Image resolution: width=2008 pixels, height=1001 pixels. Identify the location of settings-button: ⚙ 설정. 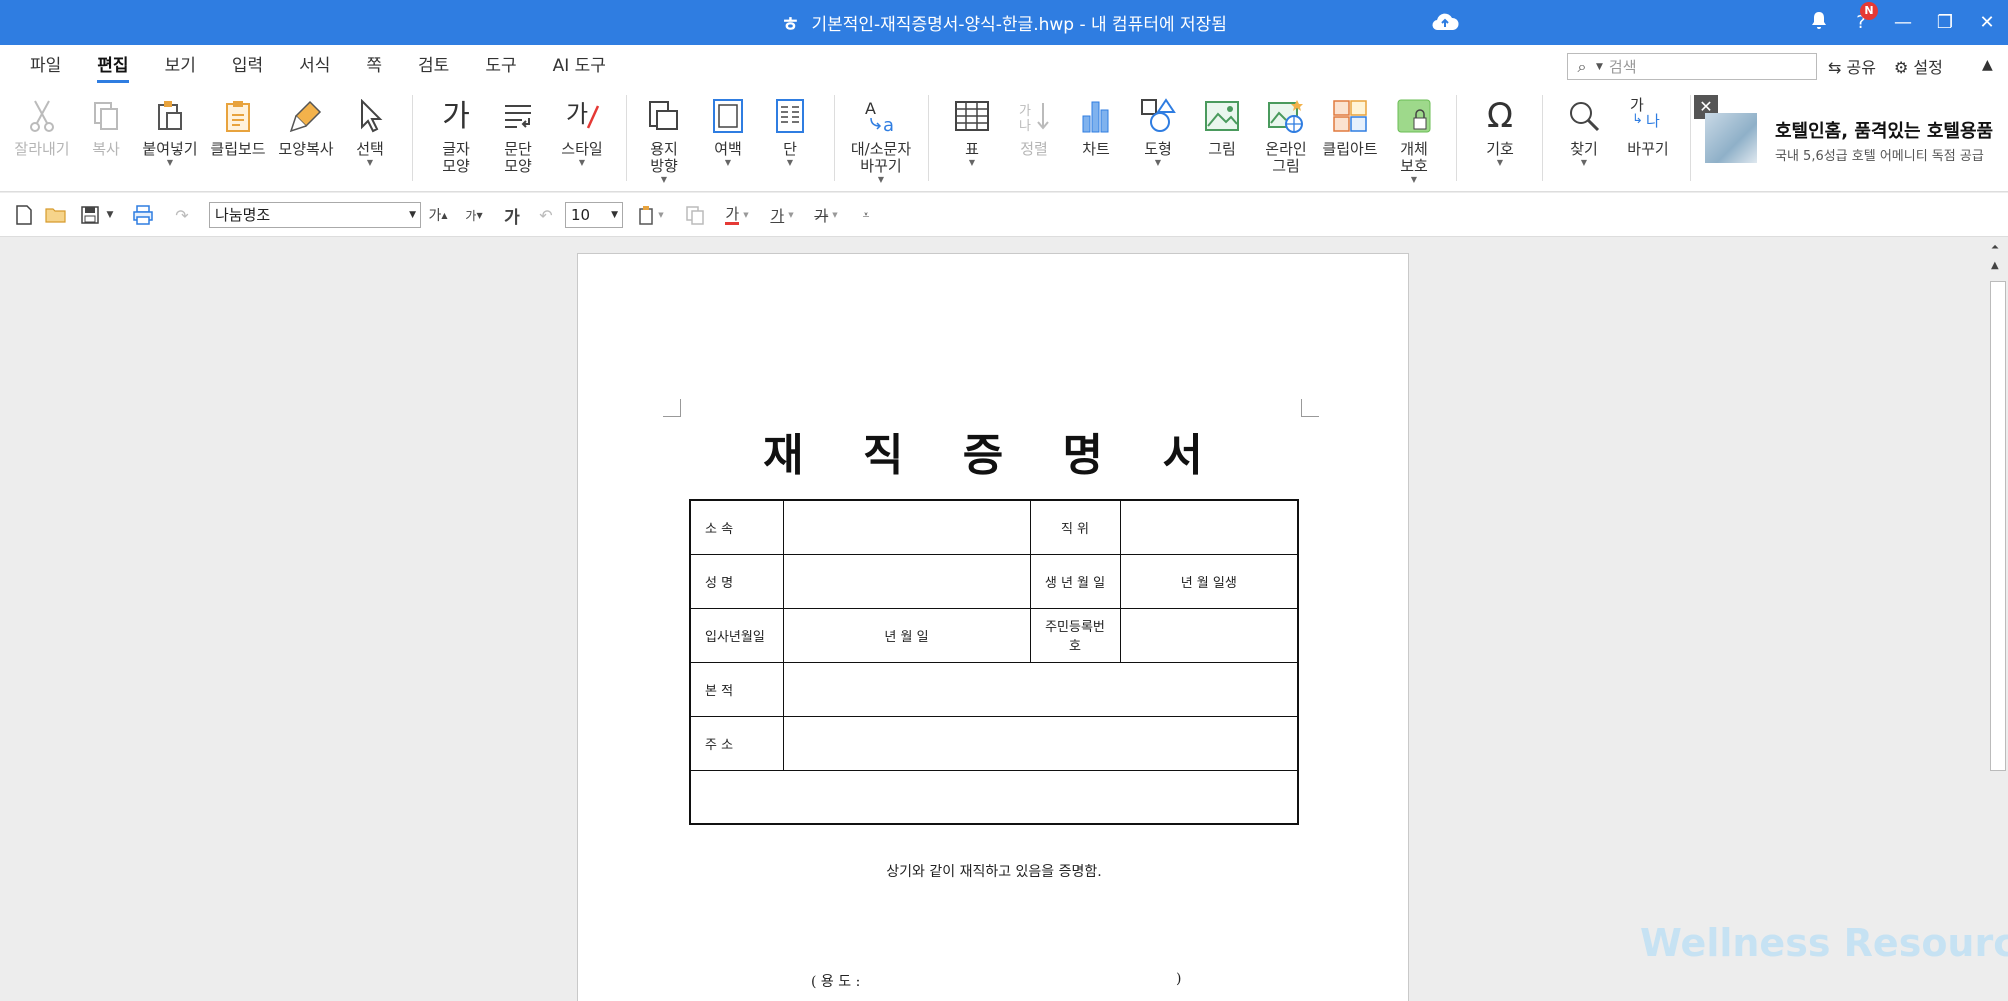
(1918, 66).